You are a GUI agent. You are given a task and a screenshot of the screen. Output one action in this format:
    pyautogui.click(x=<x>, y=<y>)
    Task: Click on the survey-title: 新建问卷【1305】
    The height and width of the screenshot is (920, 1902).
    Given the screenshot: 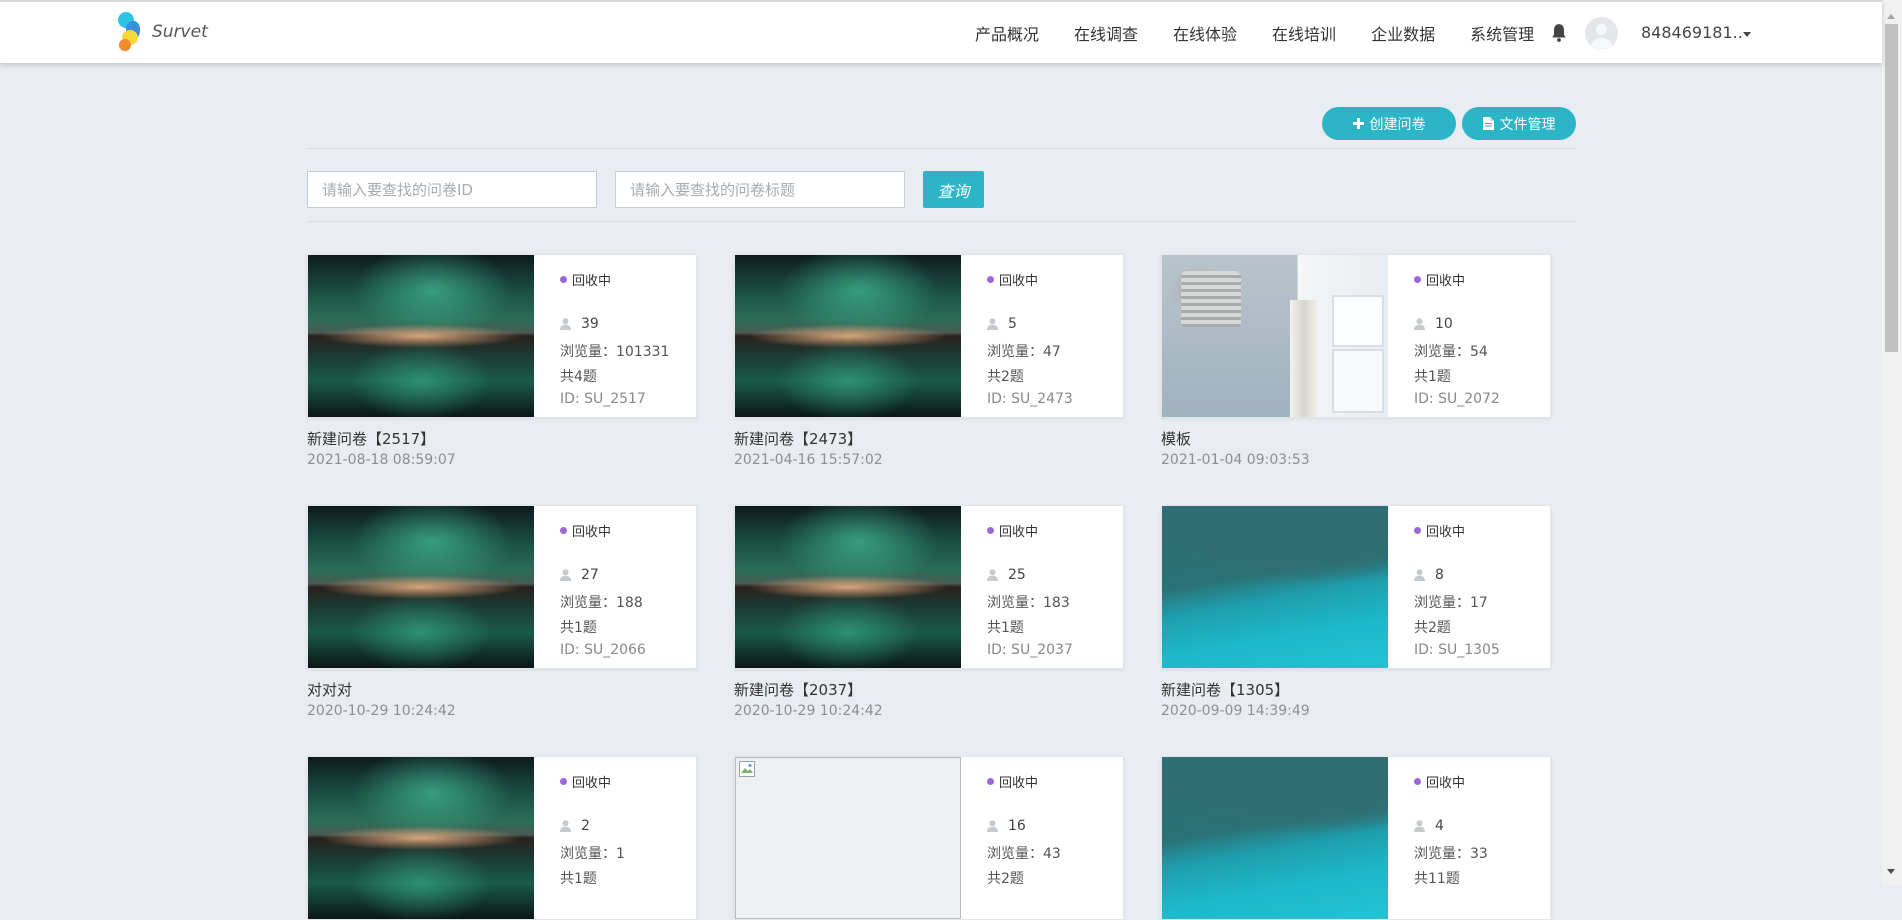 What is the action you would take?
    pyautogui.click(x=1225, y=689)
    